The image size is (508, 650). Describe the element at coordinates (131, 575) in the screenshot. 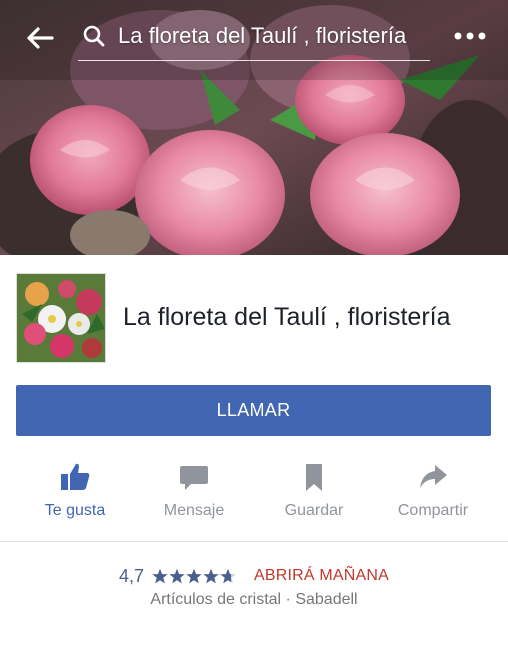

I see `rating-value: 4,7` at that location.